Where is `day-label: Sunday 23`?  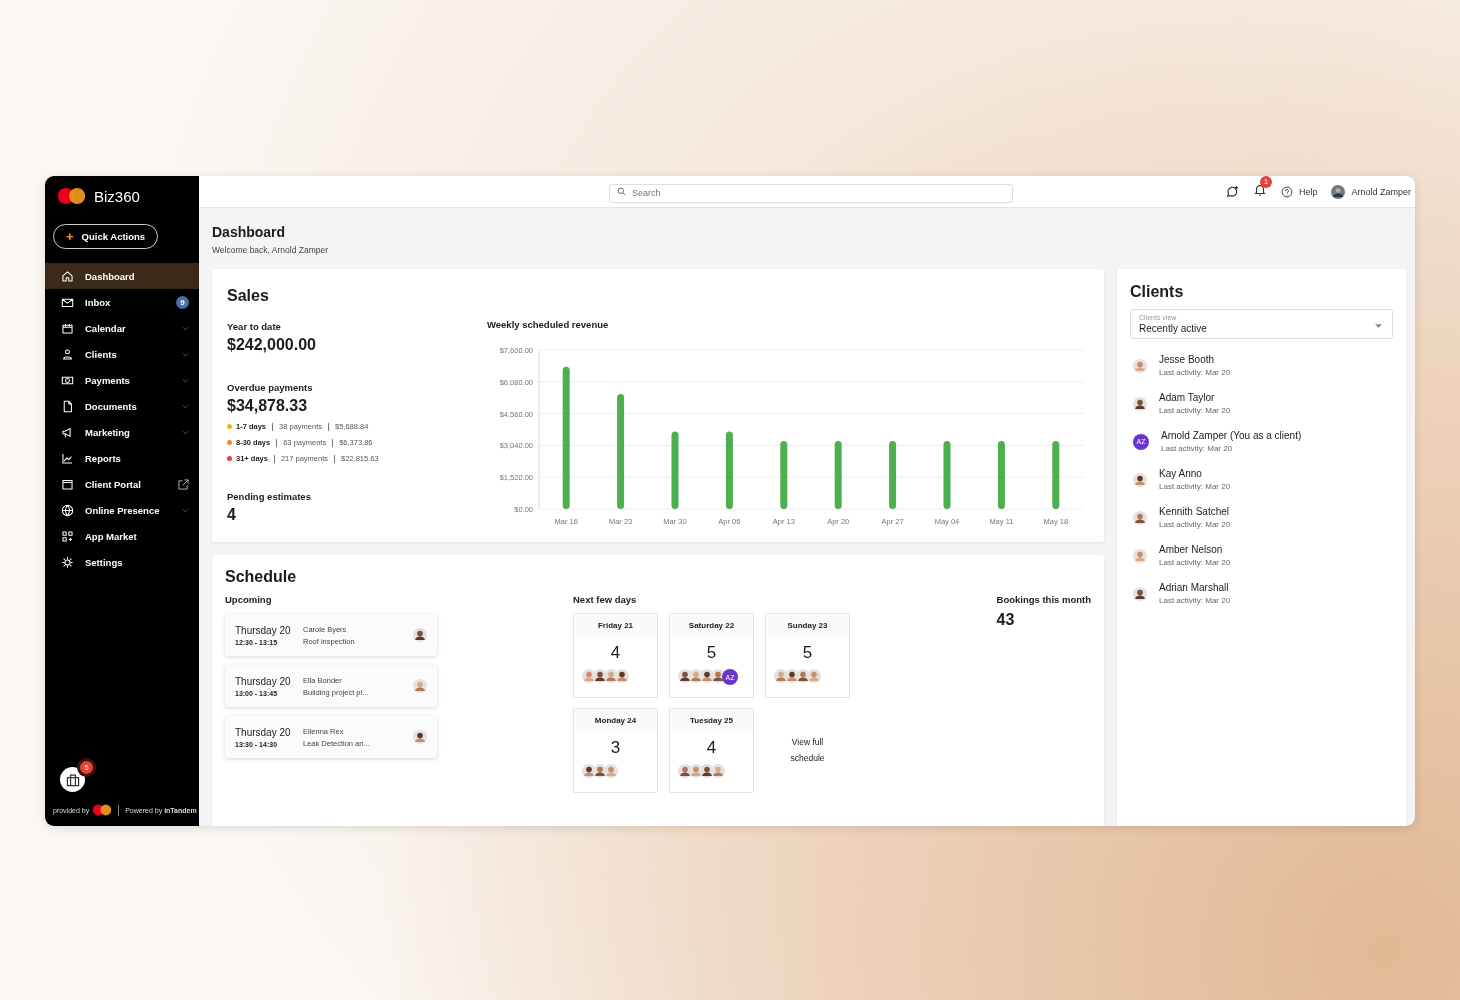
day-label: Sunday 23 is located at coordinates (807, 625).